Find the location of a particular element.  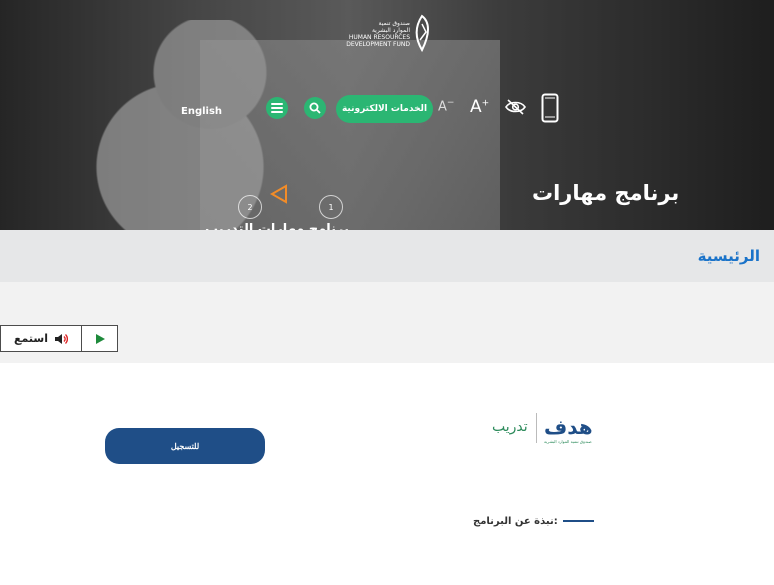

listen-label: استمع is located at coordinates (31, 338).